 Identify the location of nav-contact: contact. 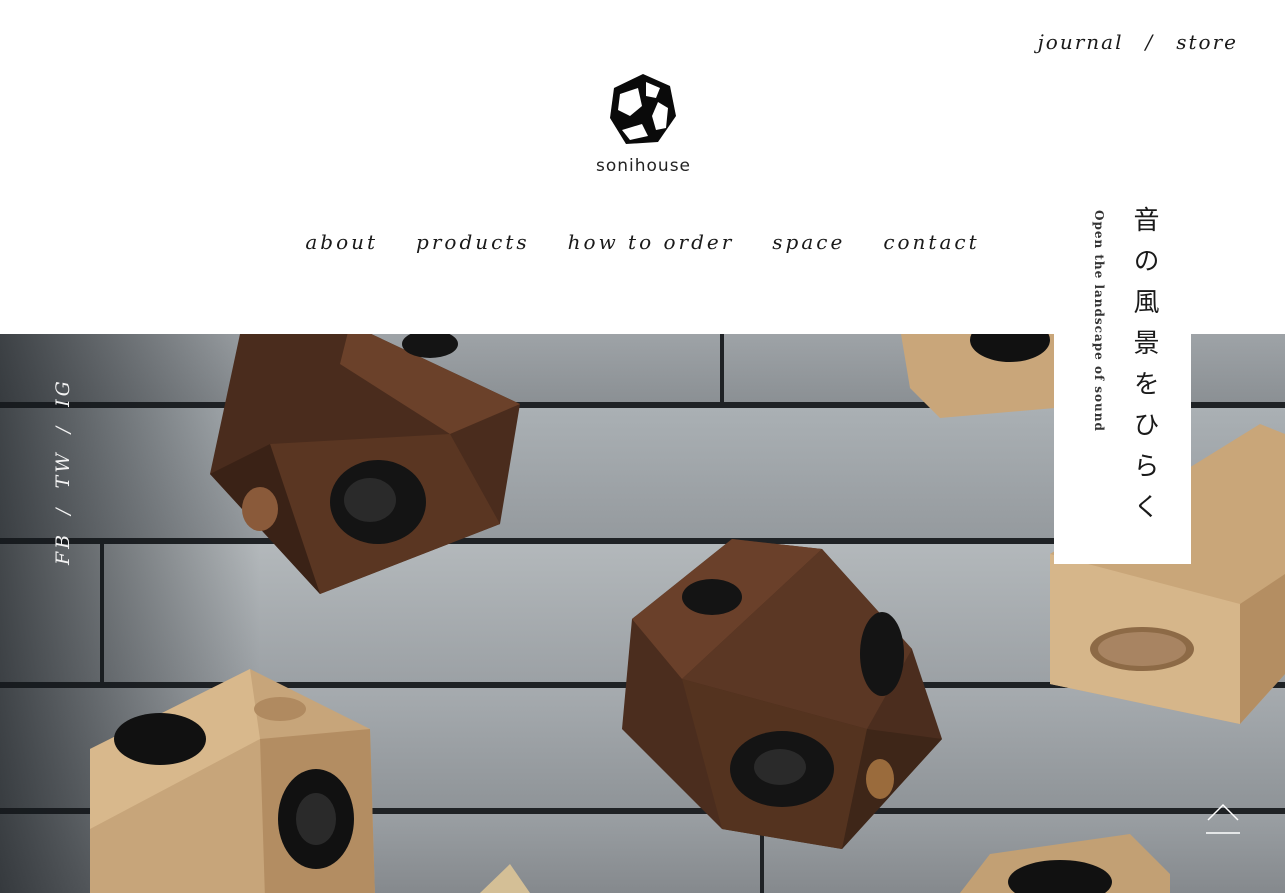
(931, 242).